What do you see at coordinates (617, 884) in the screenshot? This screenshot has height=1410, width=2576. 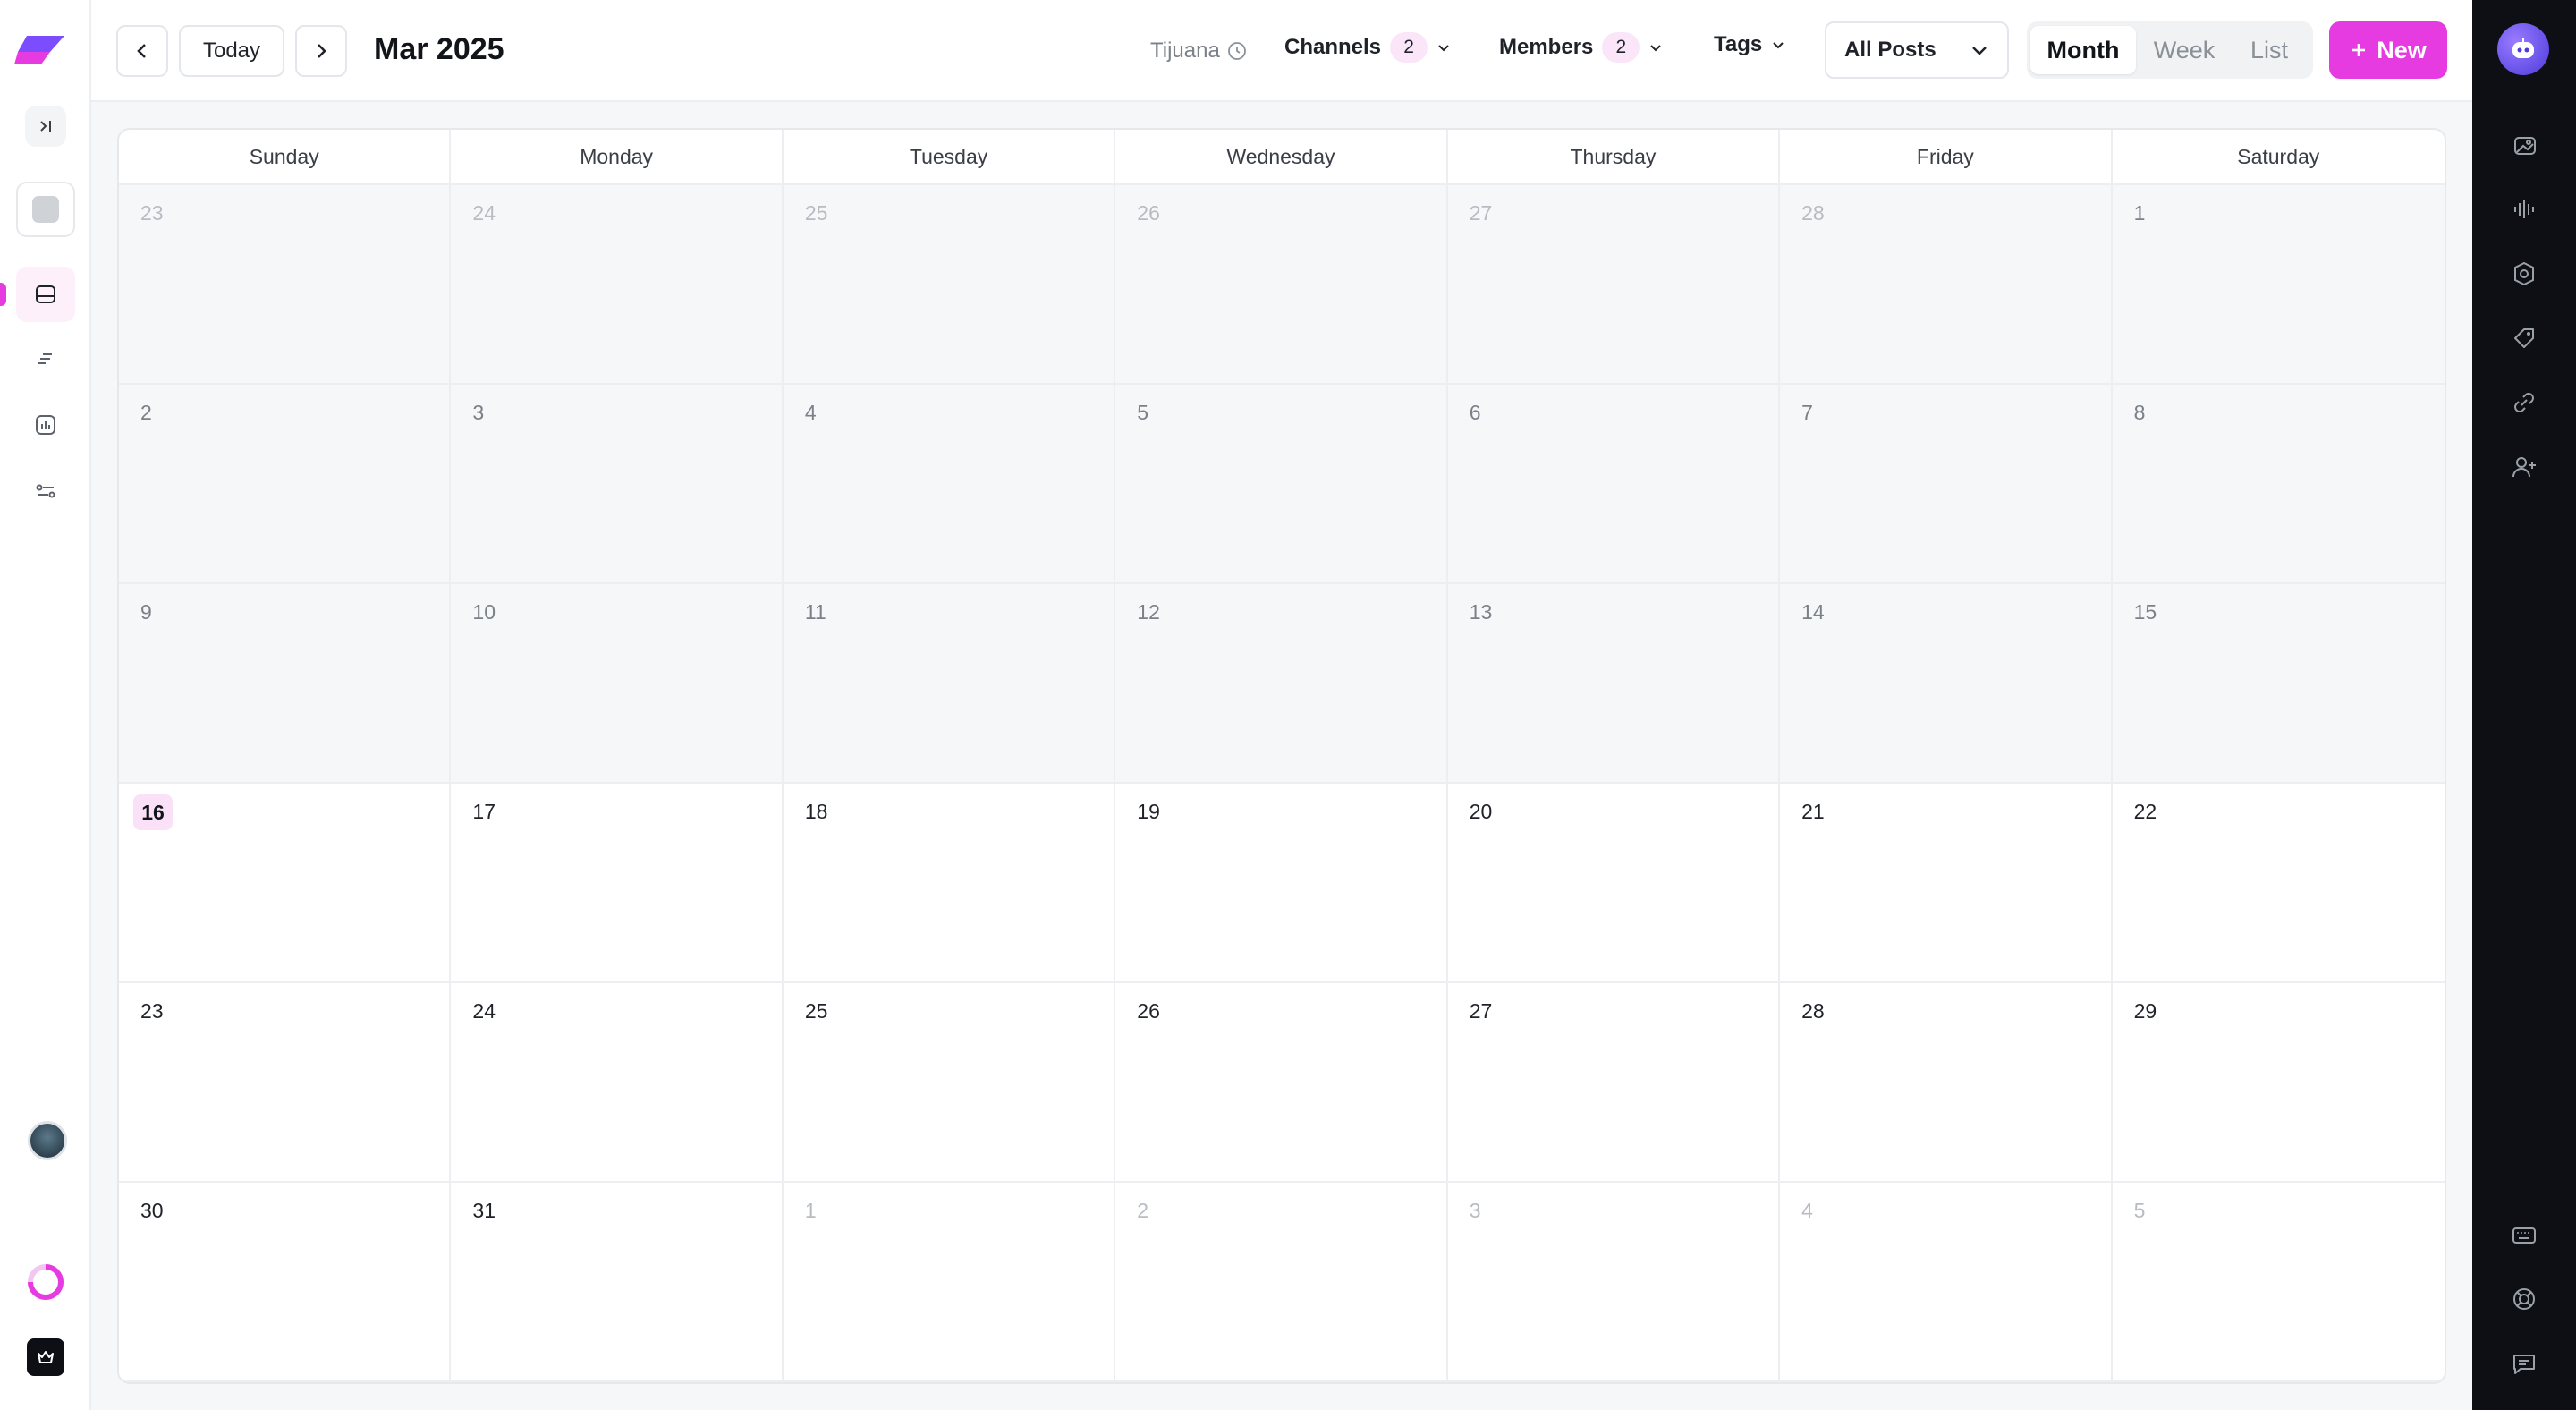 I see `day-cell: 17` at bounding box center [617, 884].